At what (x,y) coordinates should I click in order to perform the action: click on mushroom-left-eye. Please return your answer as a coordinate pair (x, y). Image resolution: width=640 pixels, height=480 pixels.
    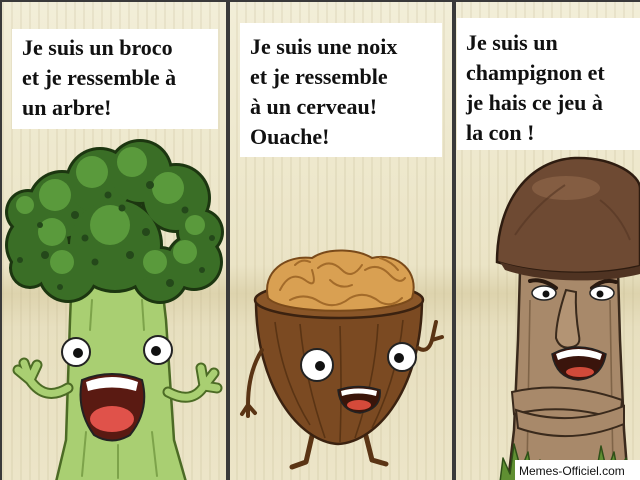
    Looking at the image, I should click on (544, 293).